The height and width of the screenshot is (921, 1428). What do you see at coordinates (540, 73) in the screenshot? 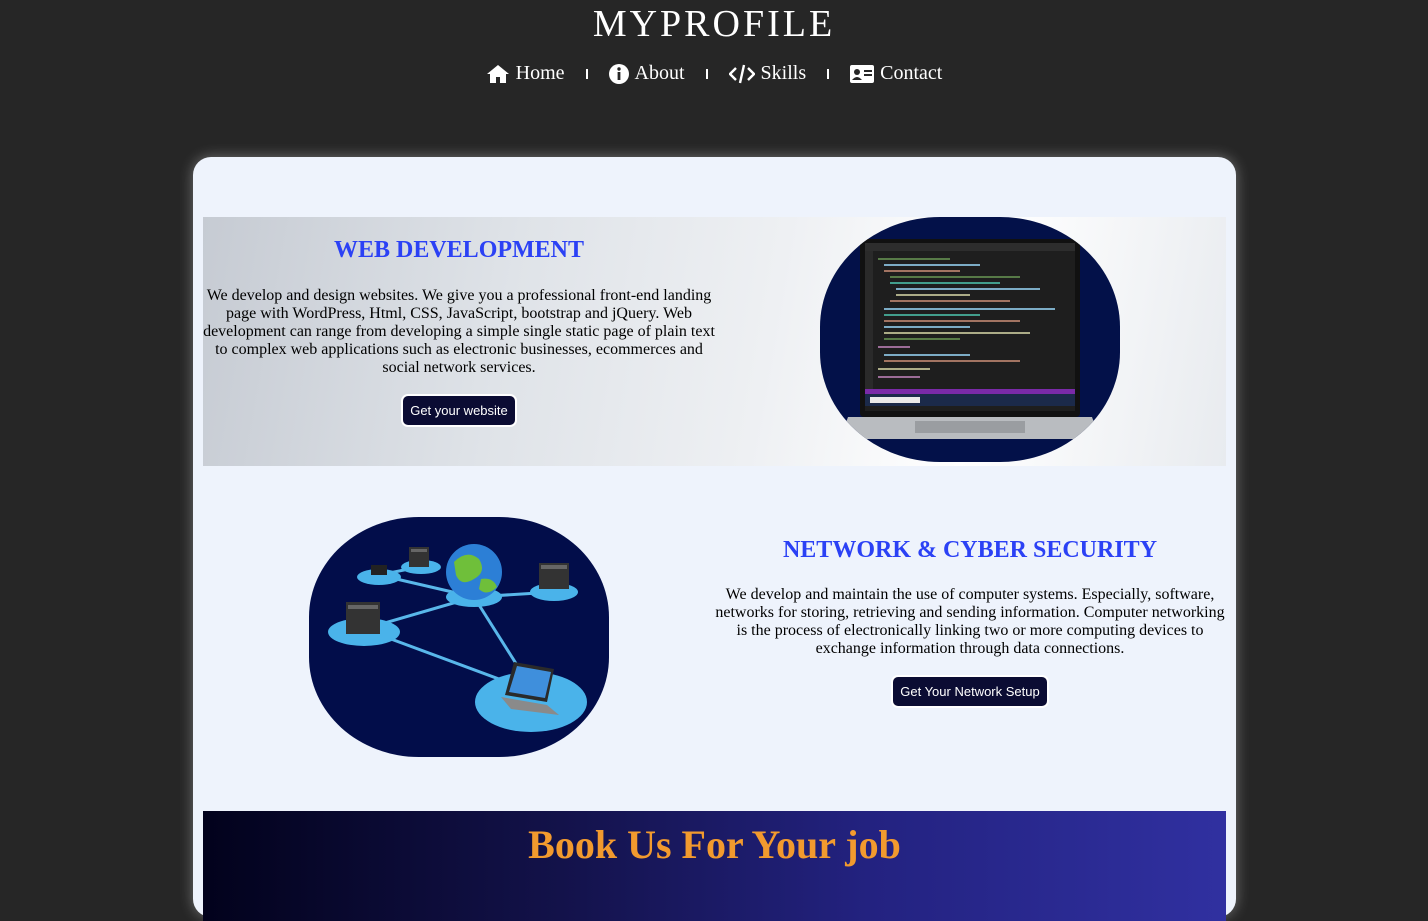
I see `nav-home-label: Home` at bounding box center [540, 73].